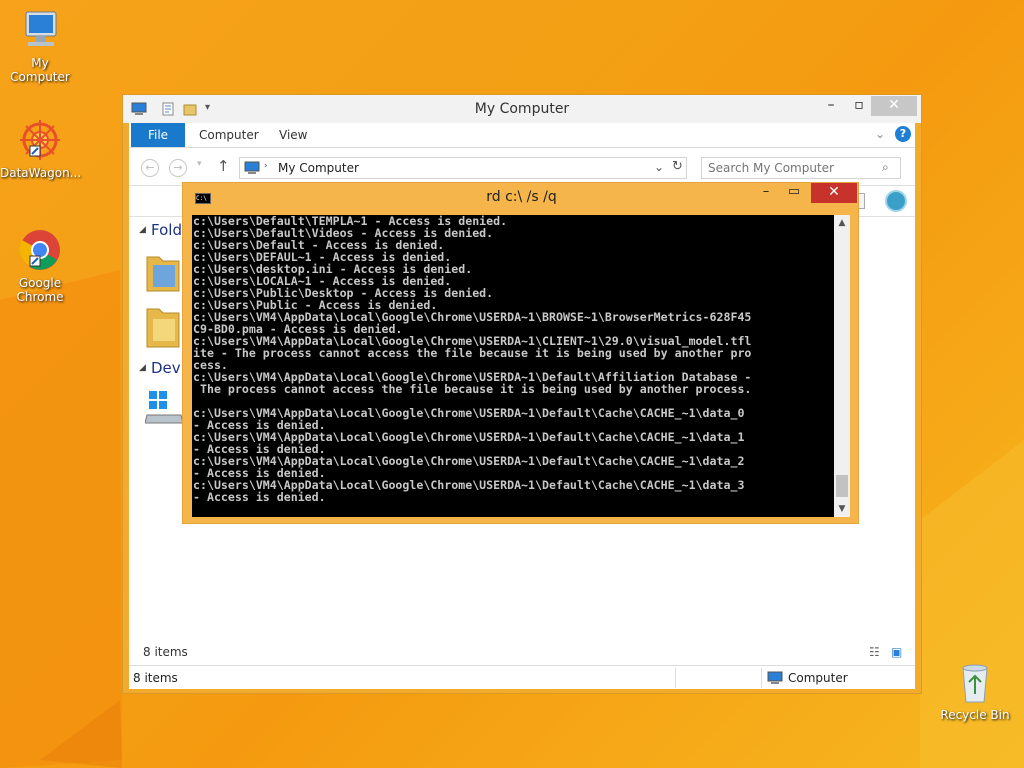 The height and width of the screenshot is (768, 1024). What do you see at coordinates (293, 135) in the screenshot?
I see `tab-view: View` at bounding box center [293, 135].